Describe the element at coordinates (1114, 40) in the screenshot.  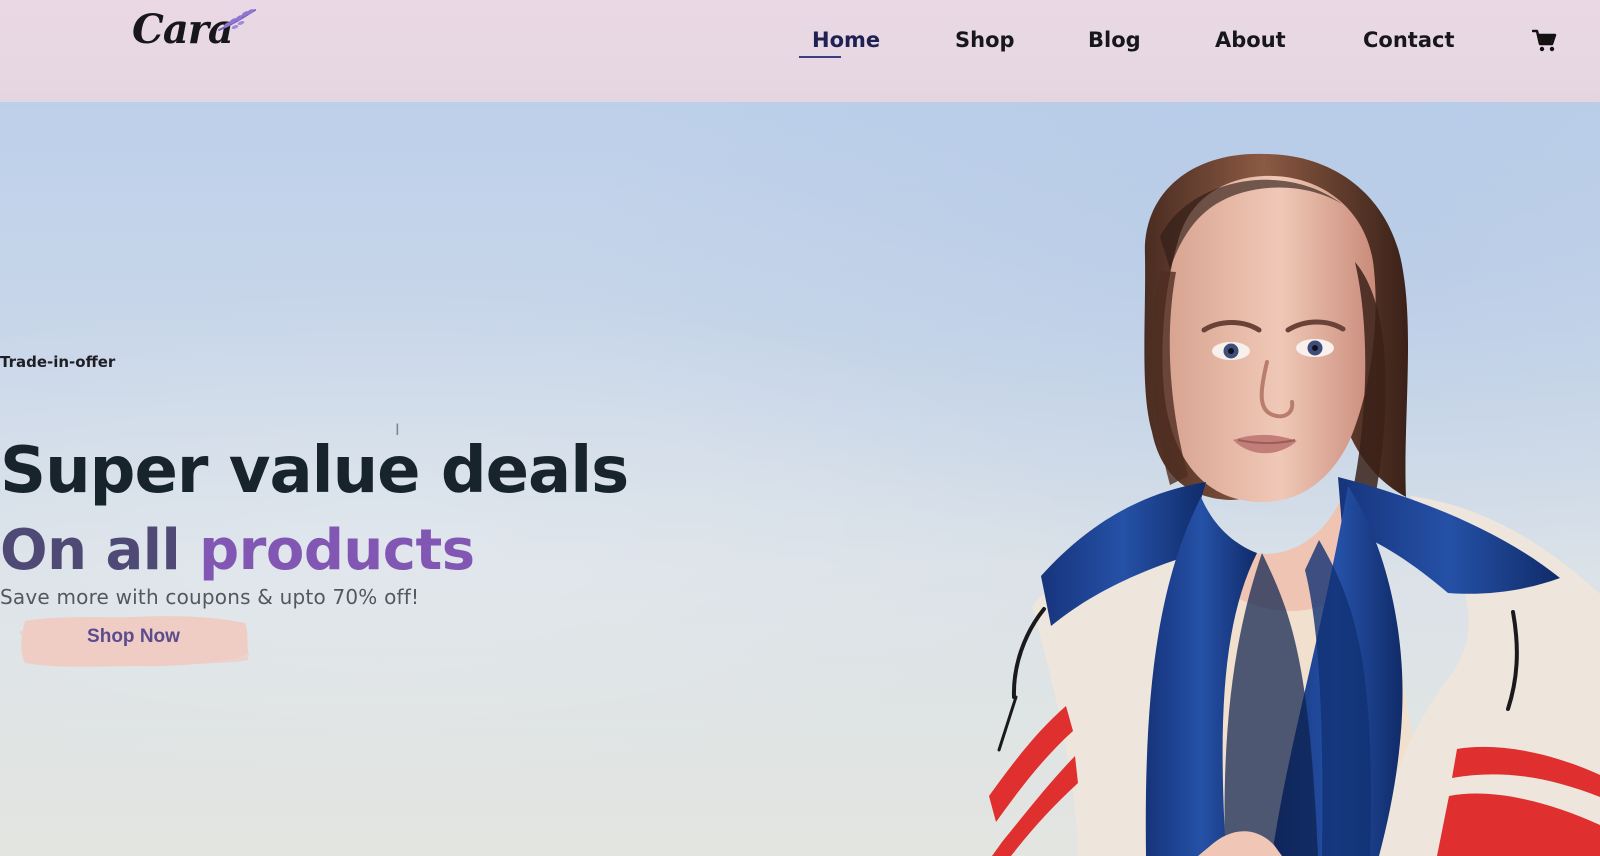
I see `nav-link-blog: Blog` at that location.